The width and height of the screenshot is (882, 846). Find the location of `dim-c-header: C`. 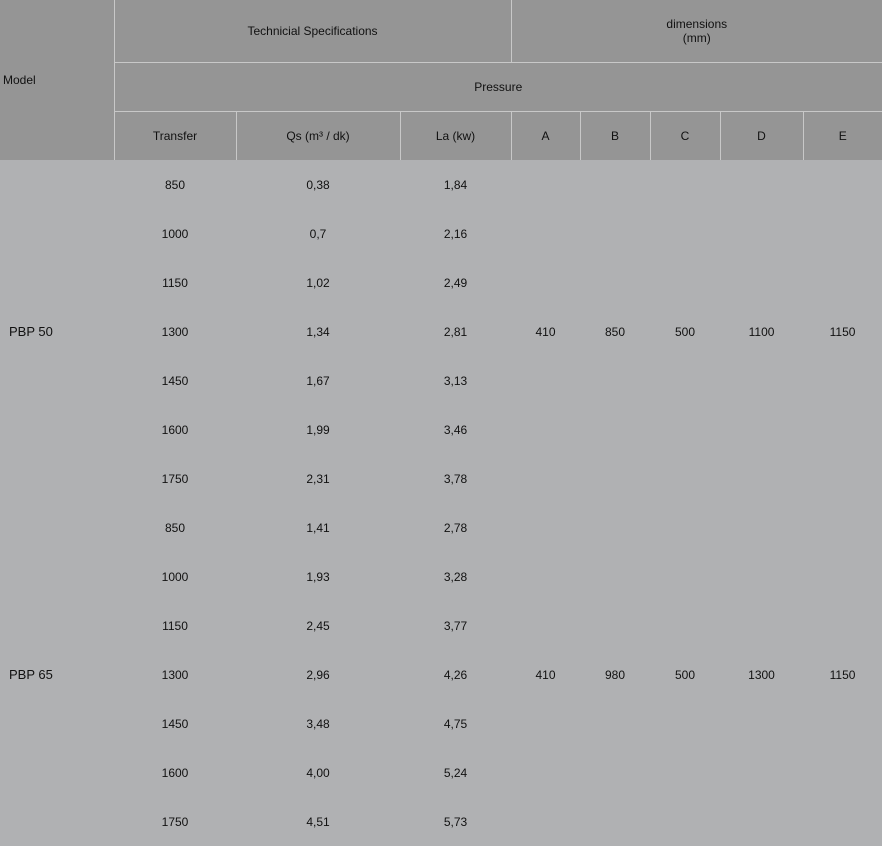

dim-c-header: C is located at coordinates (685, 135).